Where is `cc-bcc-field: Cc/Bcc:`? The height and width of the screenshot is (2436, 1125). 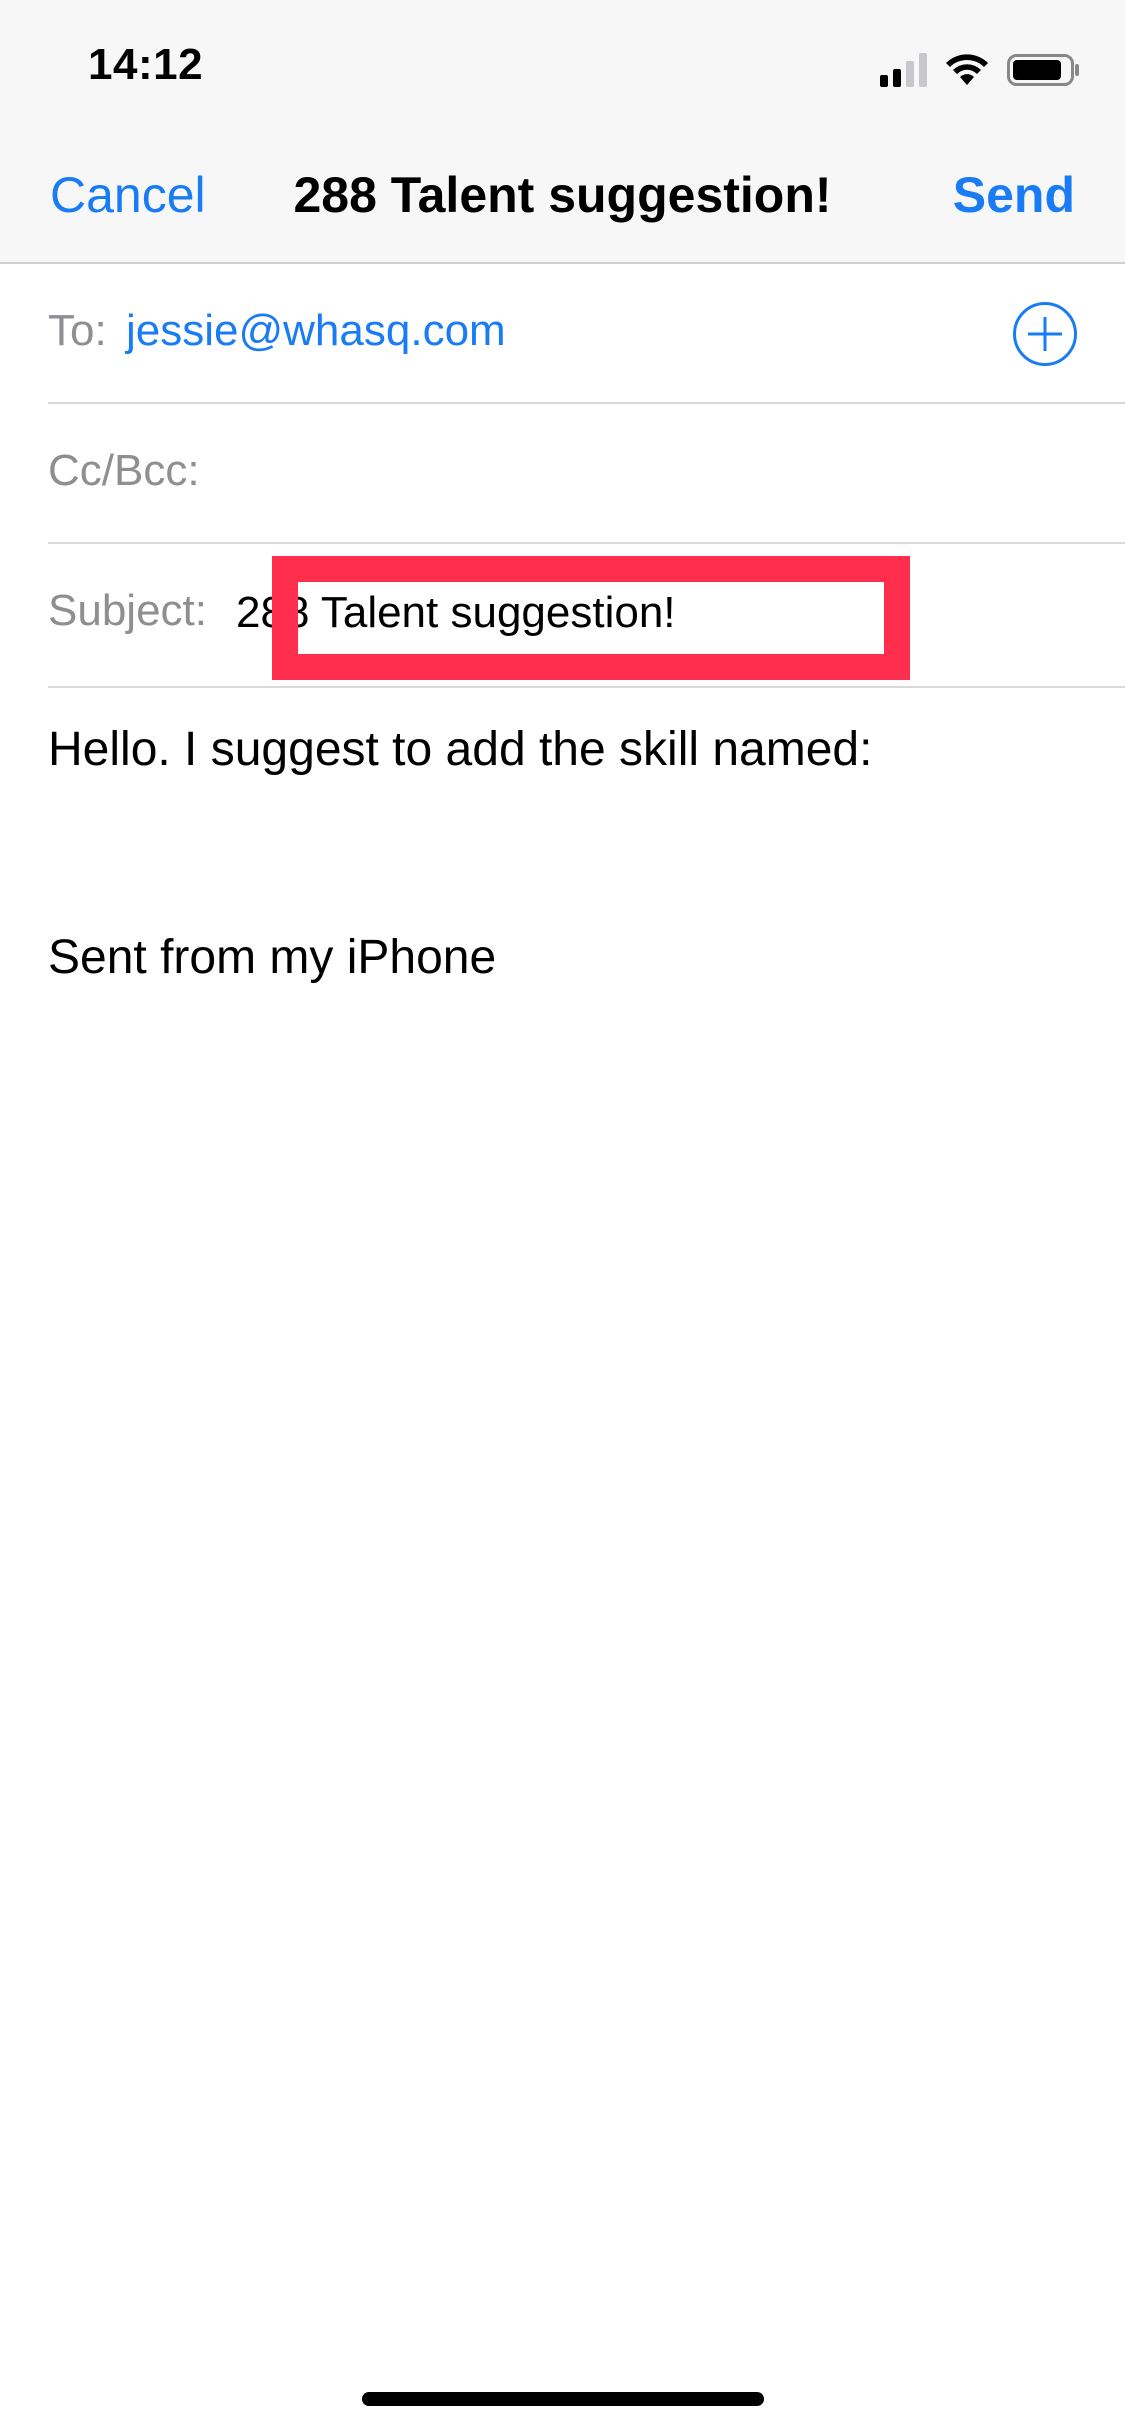 cc-bcc-field: Cc/Bcc: is located at coordinates (586, 474).